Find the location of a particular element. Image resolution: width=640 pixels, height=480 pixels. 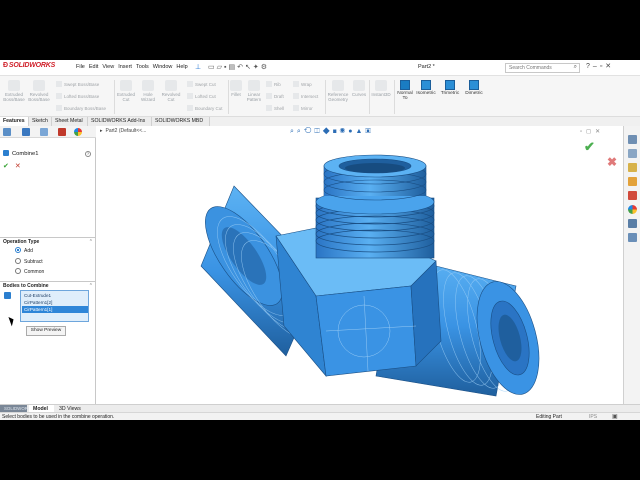

rebuild-icon: ✦ is located at coordinates (257, 67).